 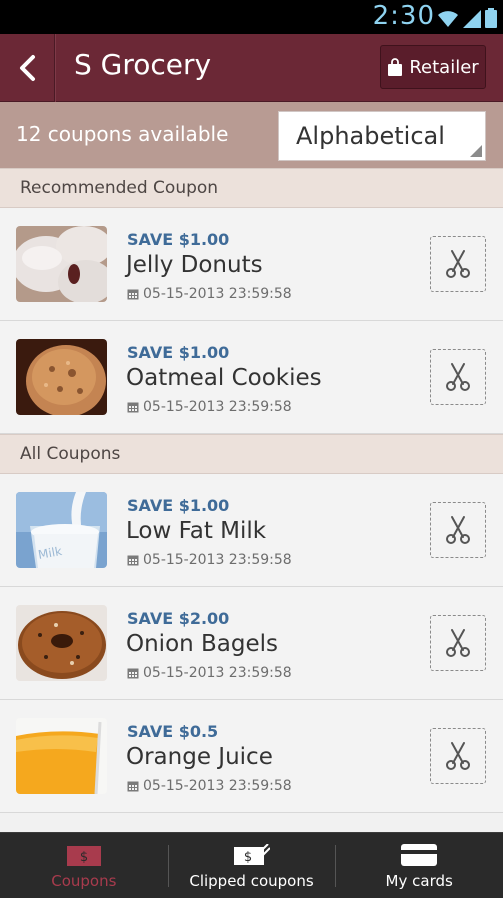 What do you see at coordinates (84, 881) in the screenshot?
I see `tab-label: Coupons` at bounding box center [84, 881].